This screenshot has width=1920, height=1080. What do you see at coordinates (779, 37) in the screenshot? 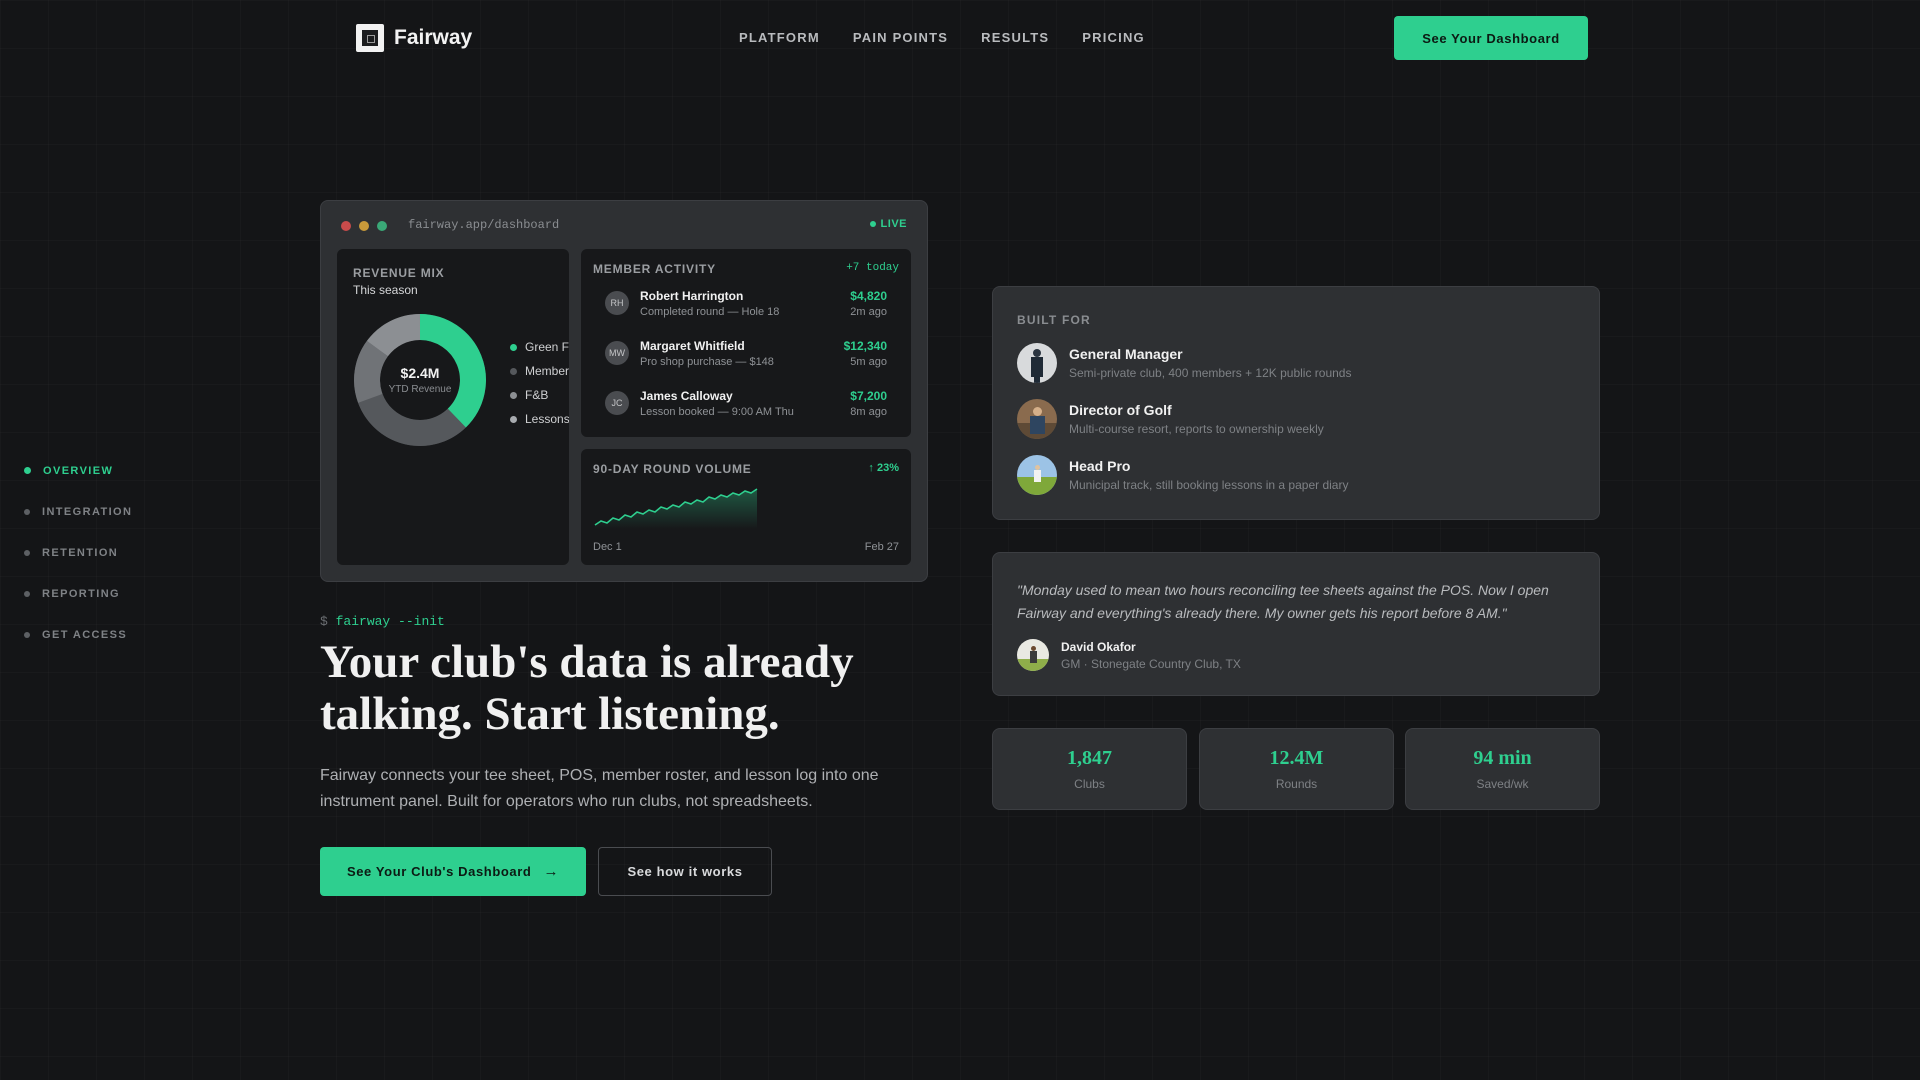
I see `nav-platform: PLATFORM` at bounding box center [779, 37].